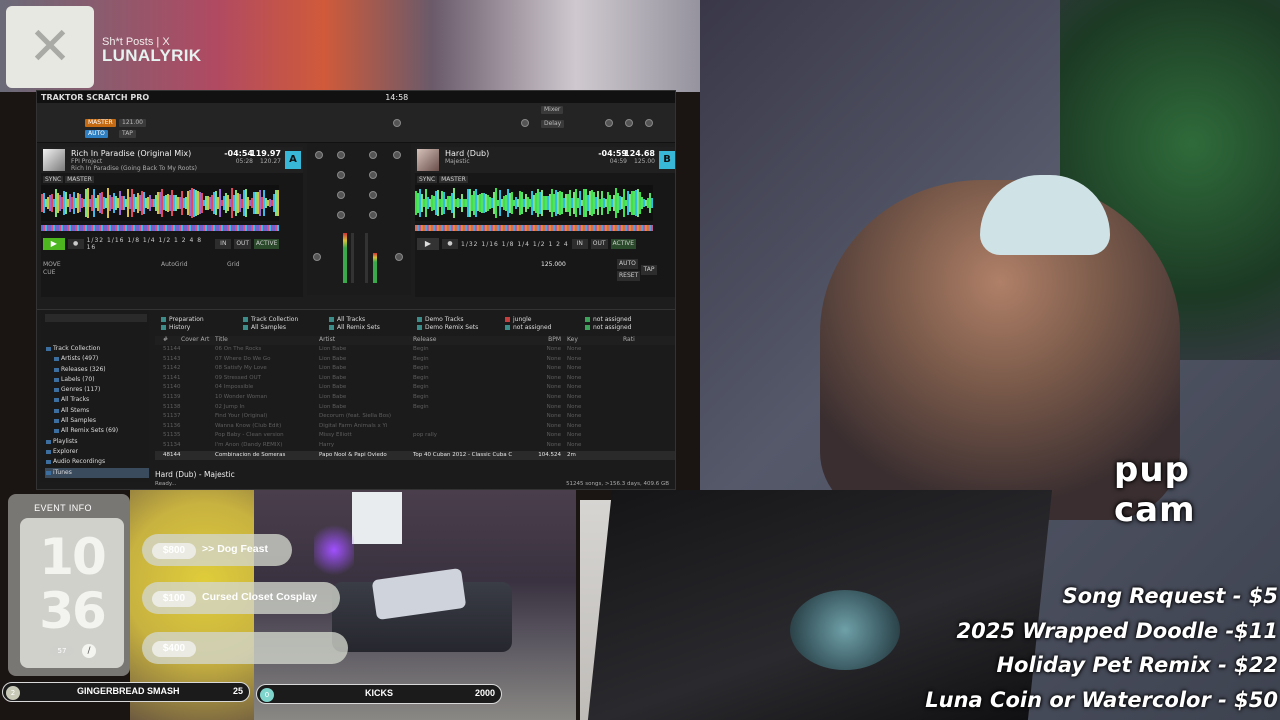 The width and height of the screenshot is (1280, 720). What do you see at coordinates (341, 175) in the screenshot?
I see `deck-a-mid-knob` at bounding box center [341, 175].